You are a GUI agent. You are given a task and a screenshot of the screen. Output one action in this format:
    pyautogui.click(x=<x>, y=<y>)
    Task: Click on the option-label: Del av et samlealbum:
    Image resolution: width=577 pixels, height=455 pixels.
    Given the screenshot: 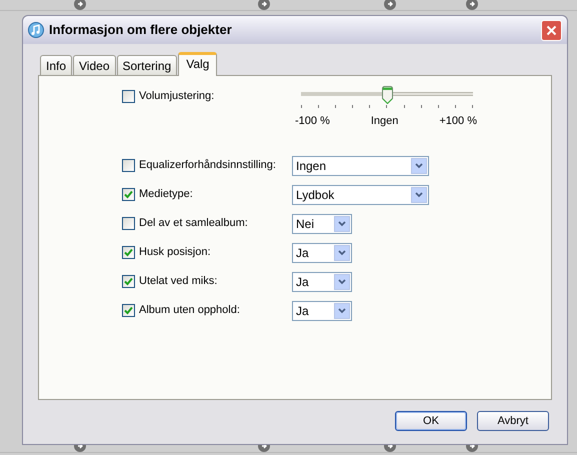 What is the action you would take?
    pyautogui.click(x=194, y=224)
    